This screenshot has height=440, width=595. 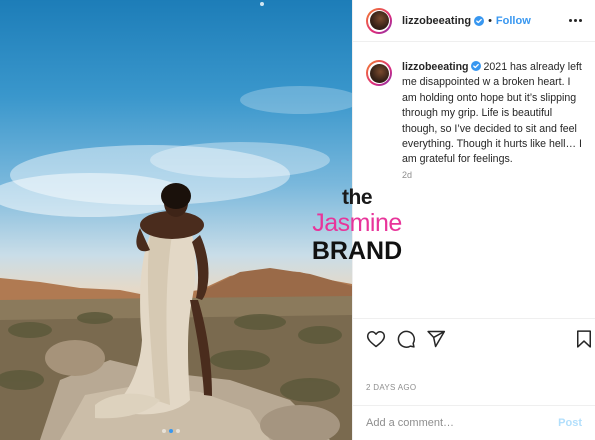 I want to click on post-header: lizzobeeating • Follow, so click(x=474, y=21).